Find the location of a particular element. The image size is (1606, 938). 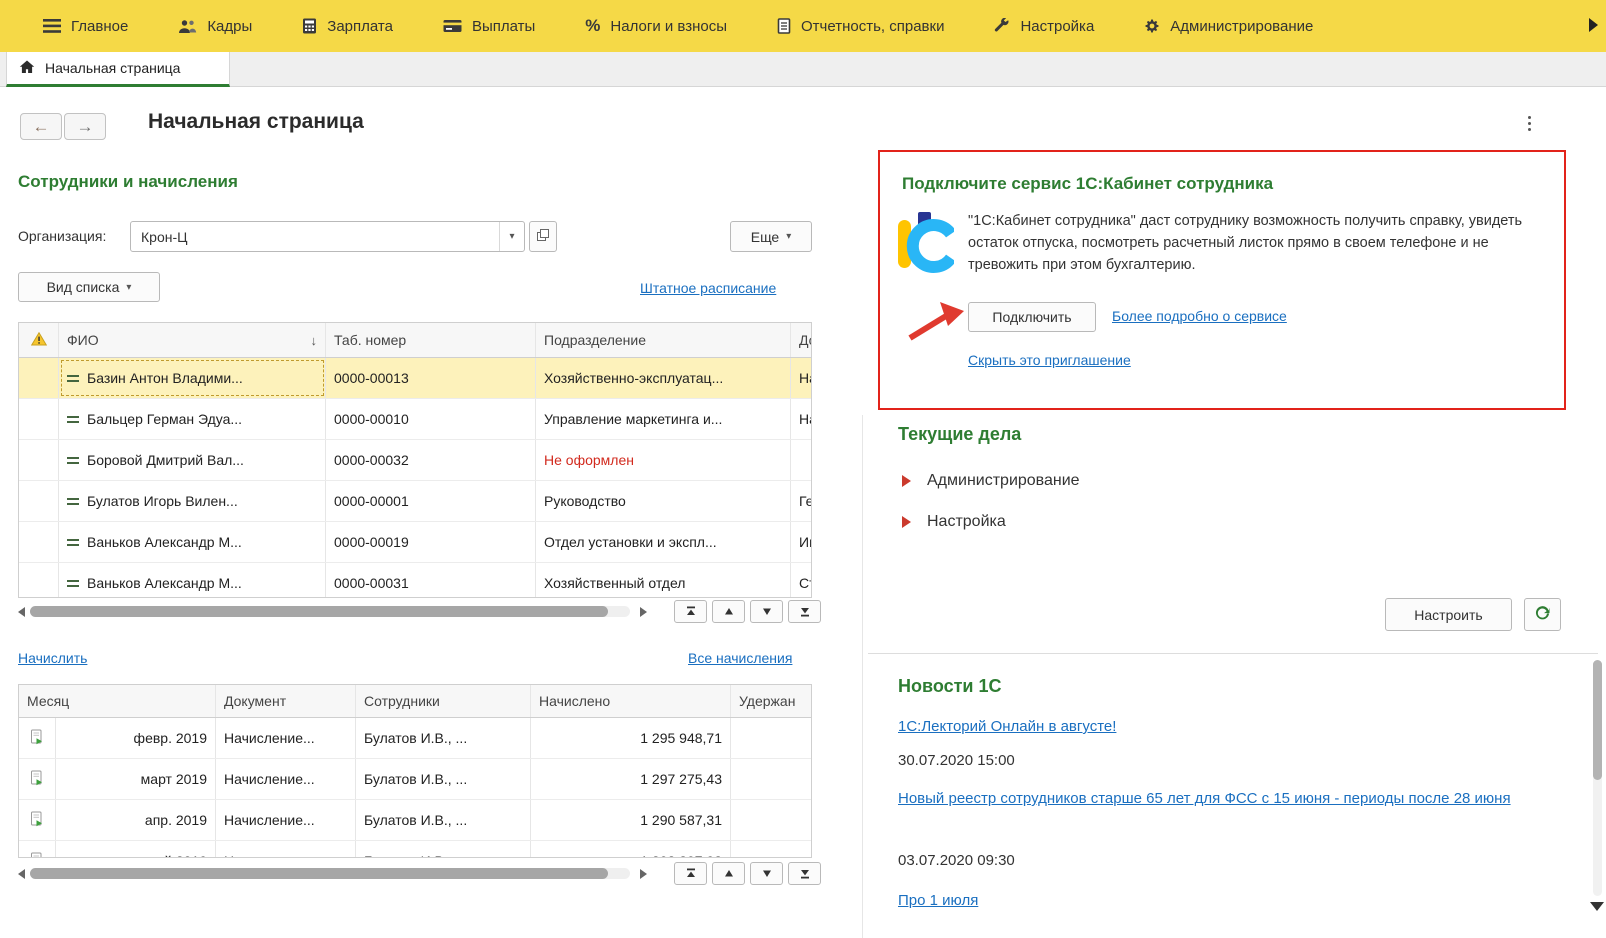

more-button: Еще ▾ is located at coordinates (771, 236).